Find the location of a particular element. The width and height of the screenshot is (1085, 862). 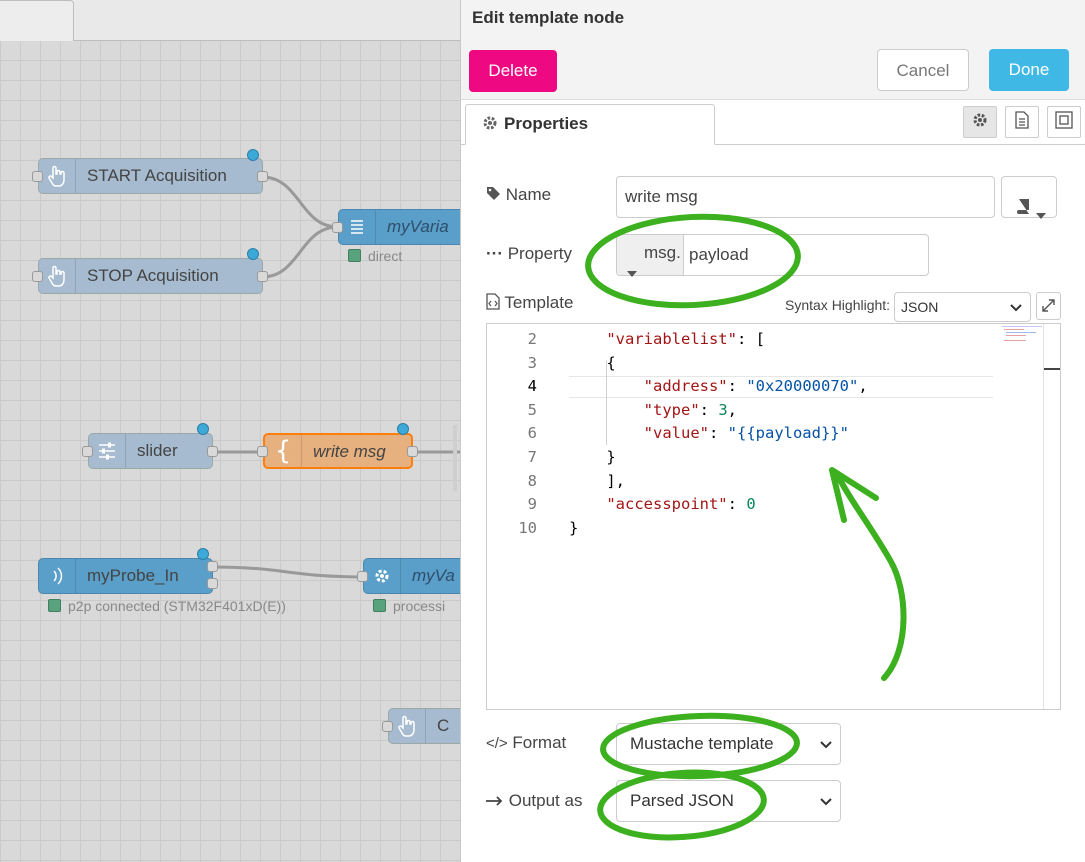

node-label: C is located at coordinates (443, 725).